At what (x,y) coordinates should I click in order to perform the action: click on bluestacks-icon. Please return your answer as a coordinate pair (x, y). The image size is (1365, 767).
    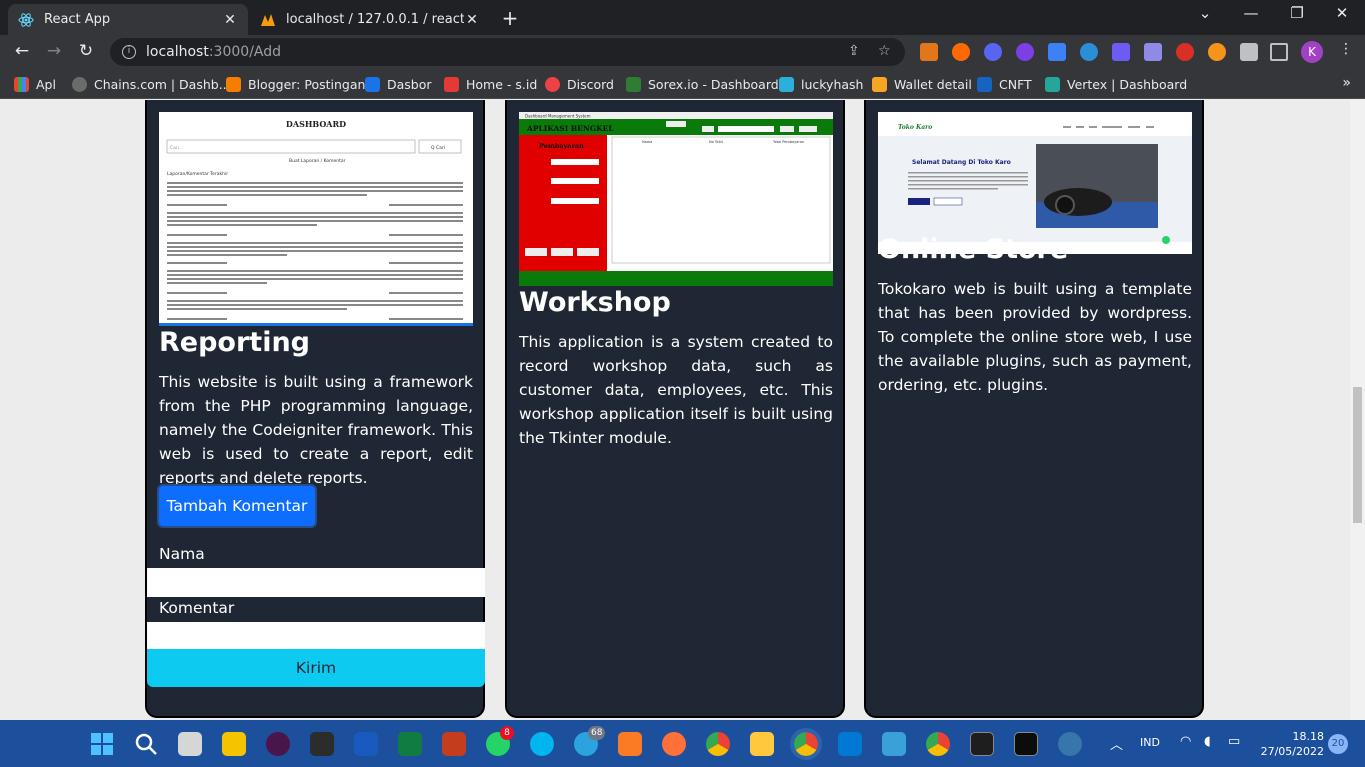
    Looking at the image, I should click on (234, 744).